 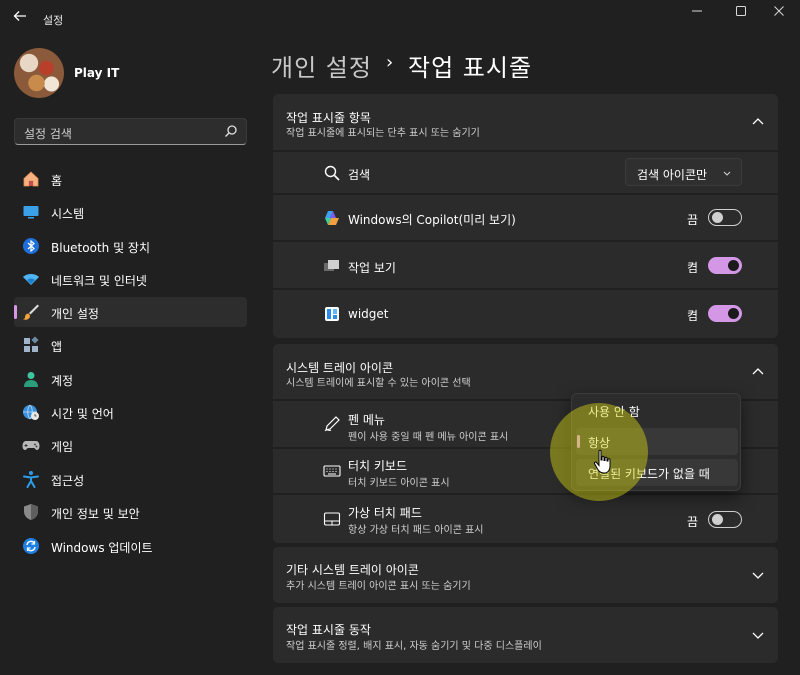 What do you see at coordinates (383, 133) in the screenshot?
I see `section-description: 작업 표시줄에 표시되는 단추 표시 또는 숨기기` at bounding box center [383, 133].